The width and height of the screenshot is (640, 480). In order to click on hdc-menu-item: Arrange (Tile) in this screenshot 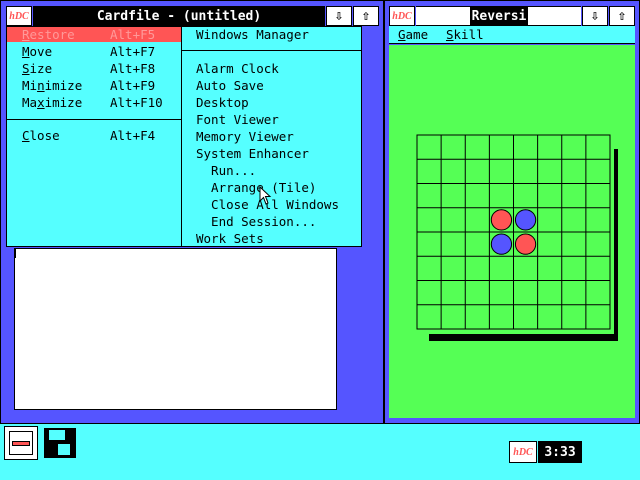, I will do `click(256, 187)`.